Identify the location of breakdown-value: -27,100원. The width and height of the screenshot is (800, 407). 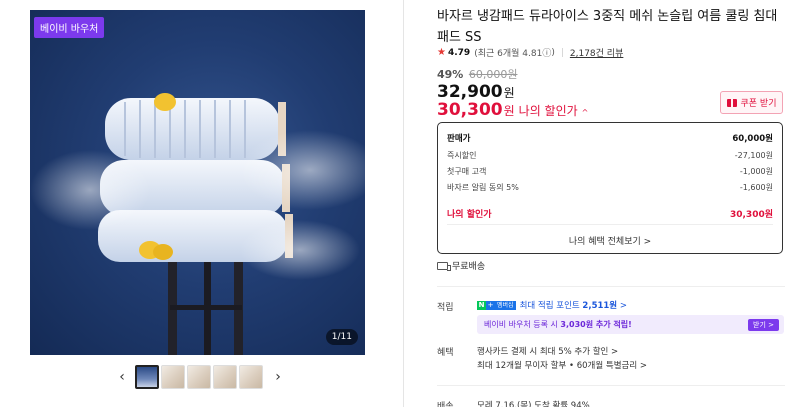
(753, 155).